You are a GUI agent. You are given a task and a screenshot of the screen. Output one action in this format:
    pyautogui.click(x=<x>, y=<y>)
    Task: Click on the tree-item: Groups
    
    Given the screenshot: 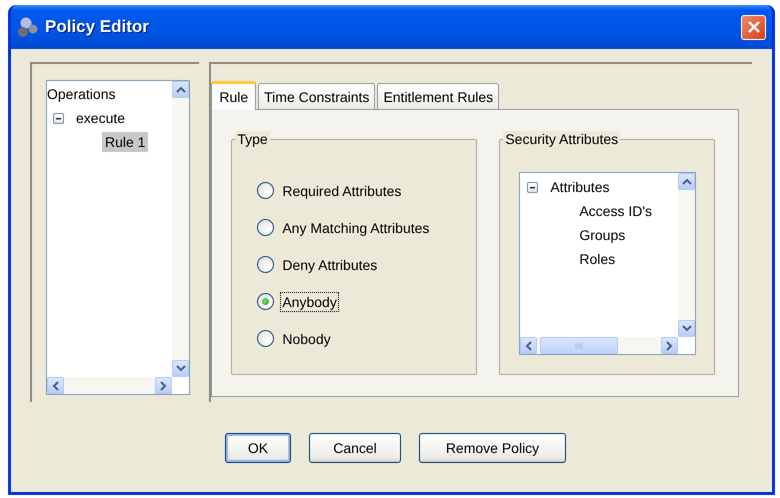 What is the action you would take?
    pyautogui.click(x=602, y=235)
    